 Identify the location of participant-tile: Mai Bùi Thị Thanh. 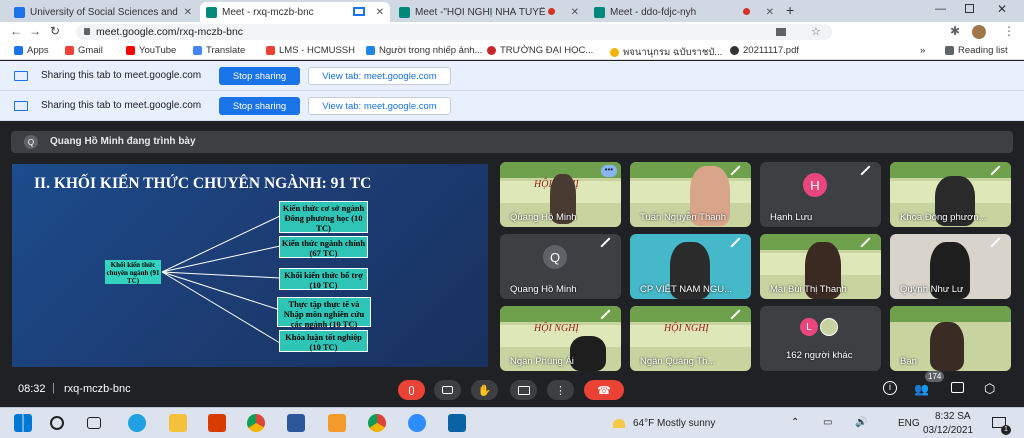
(820, 266).